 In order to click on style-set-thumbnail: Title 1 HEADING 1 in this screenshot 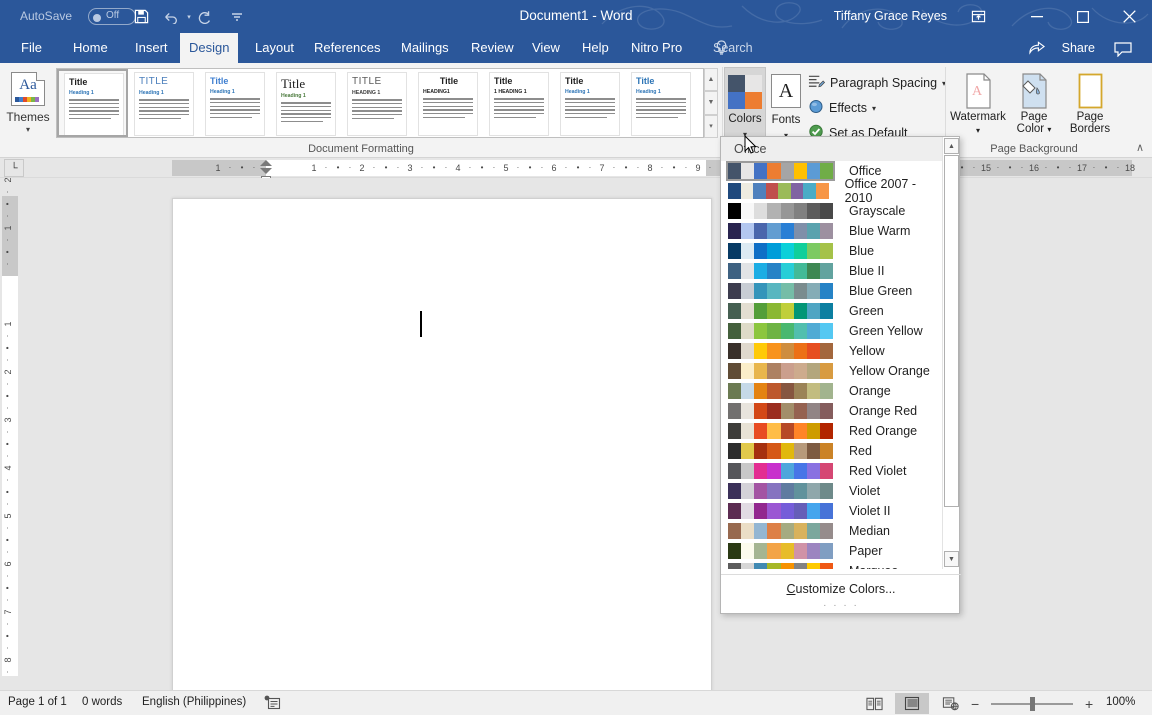, I will do `click(518, 103)`.